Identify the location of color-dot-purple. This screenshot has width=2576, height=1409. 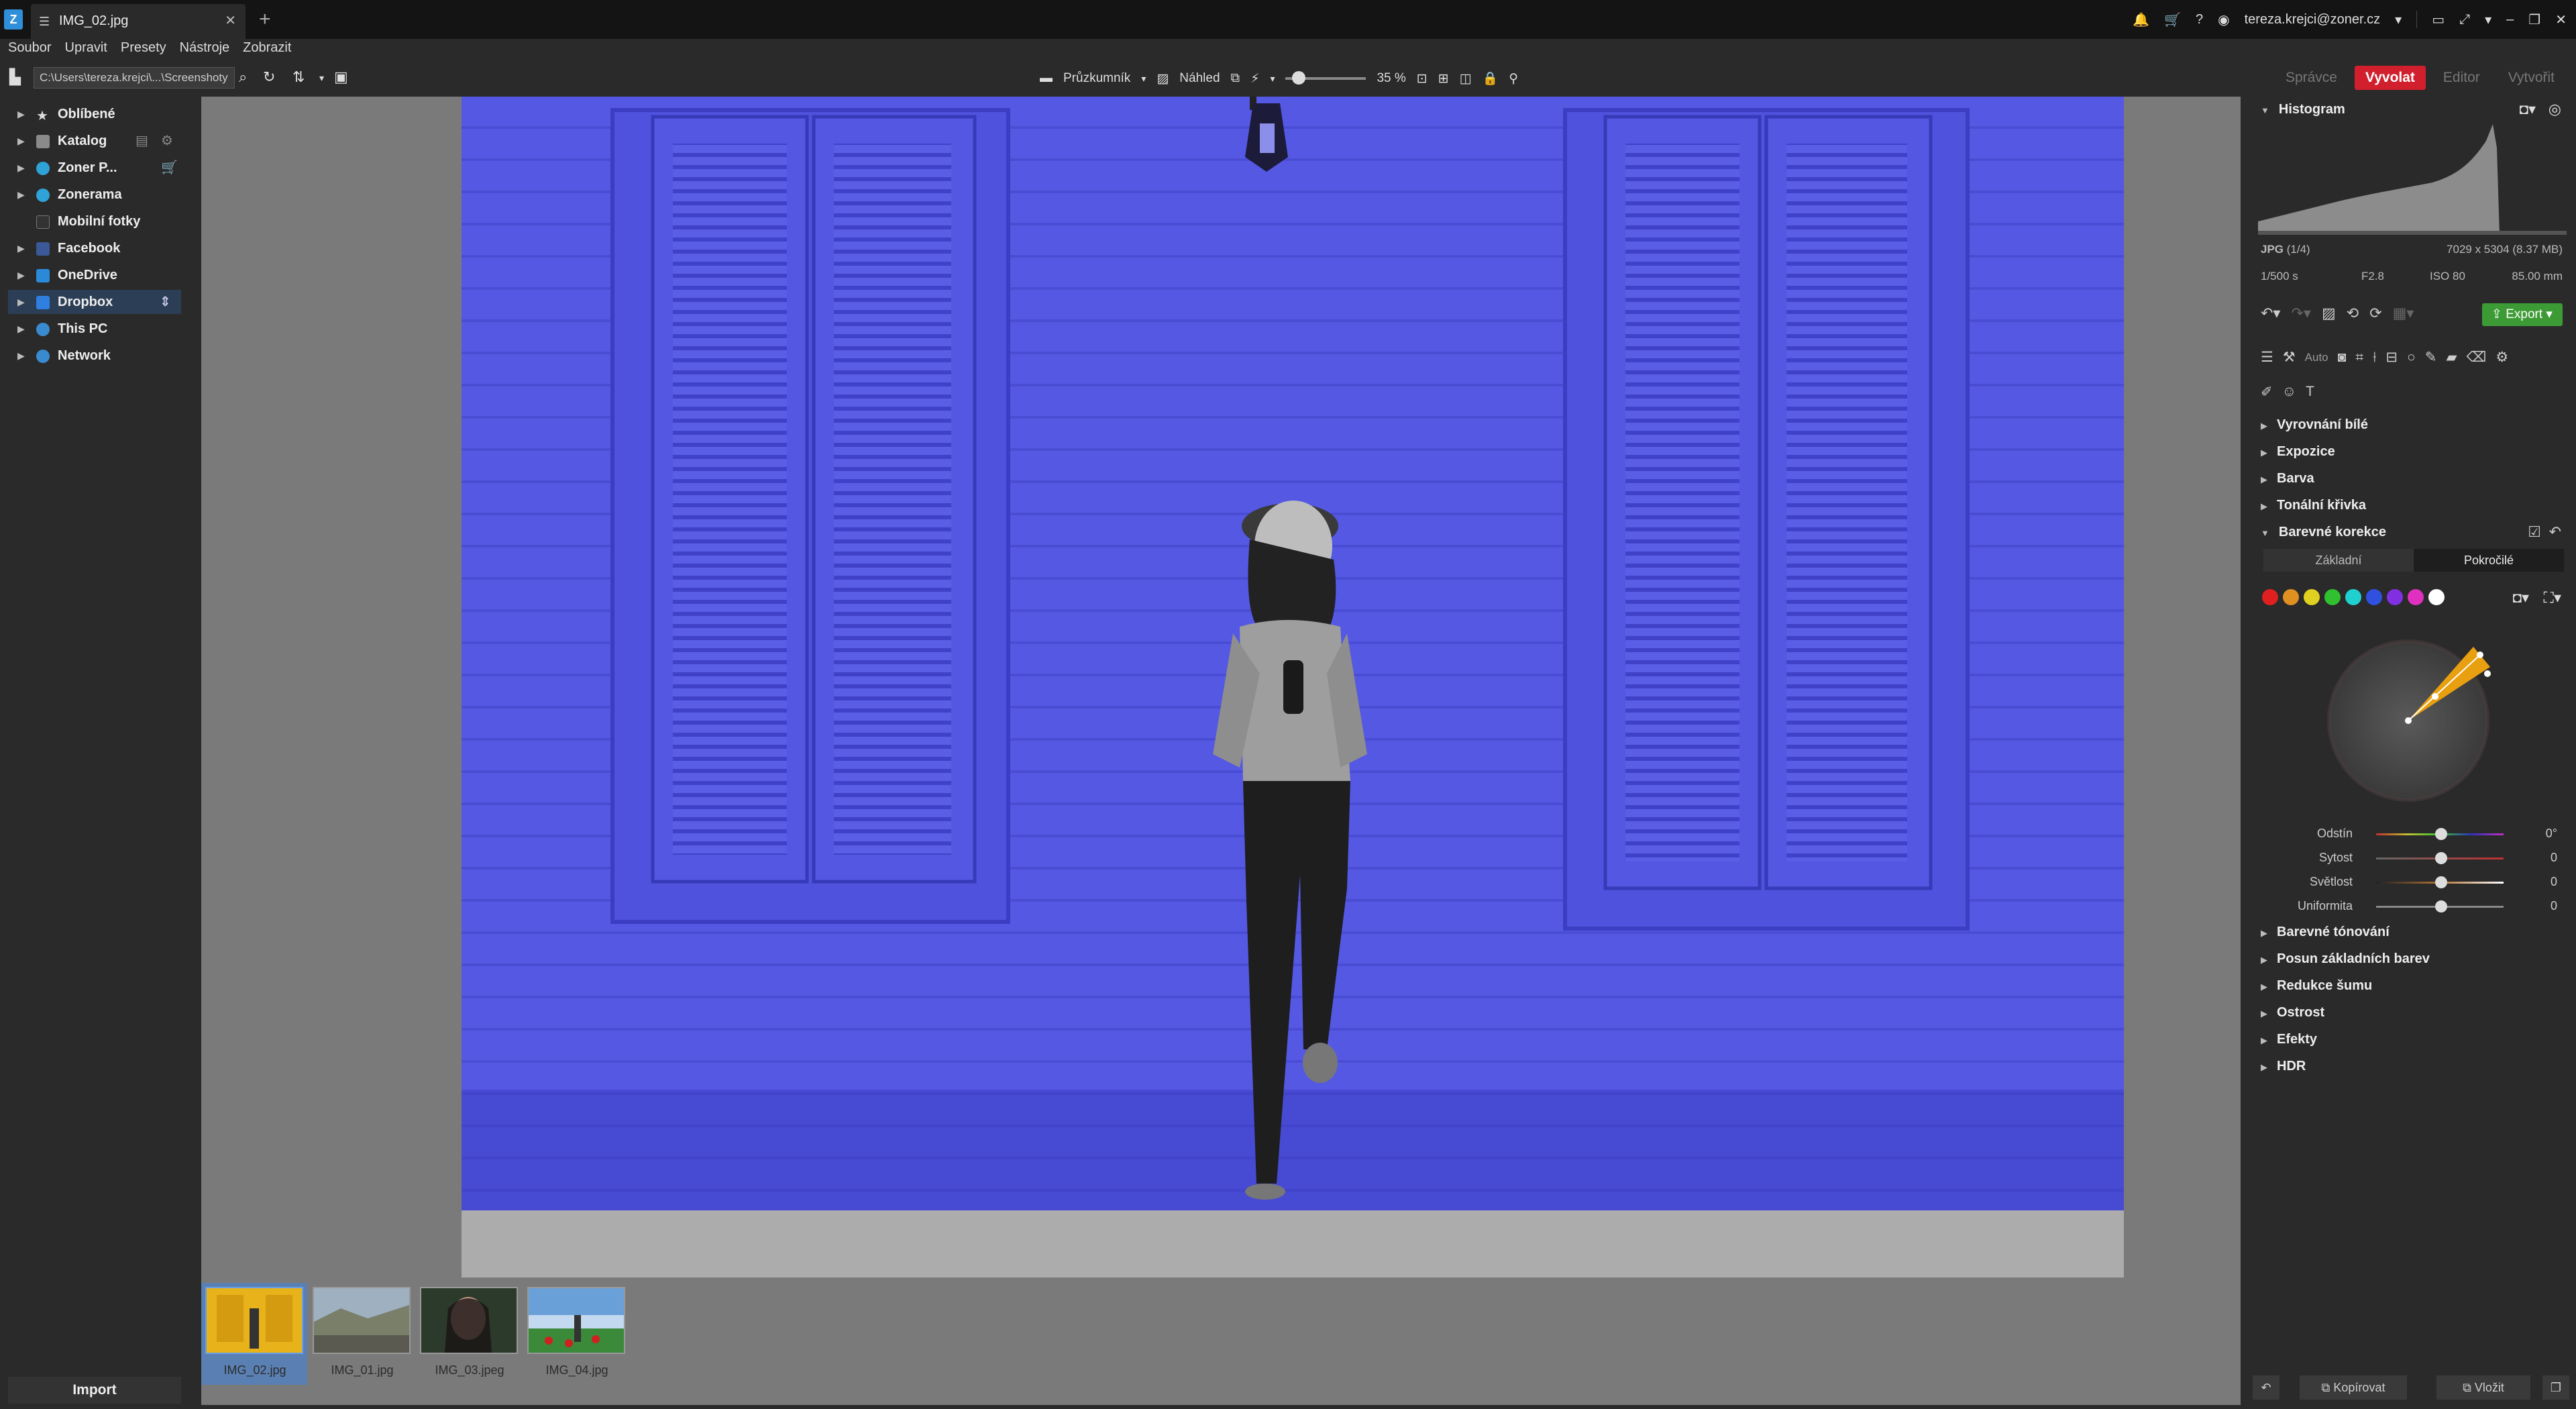
(2395, 597).